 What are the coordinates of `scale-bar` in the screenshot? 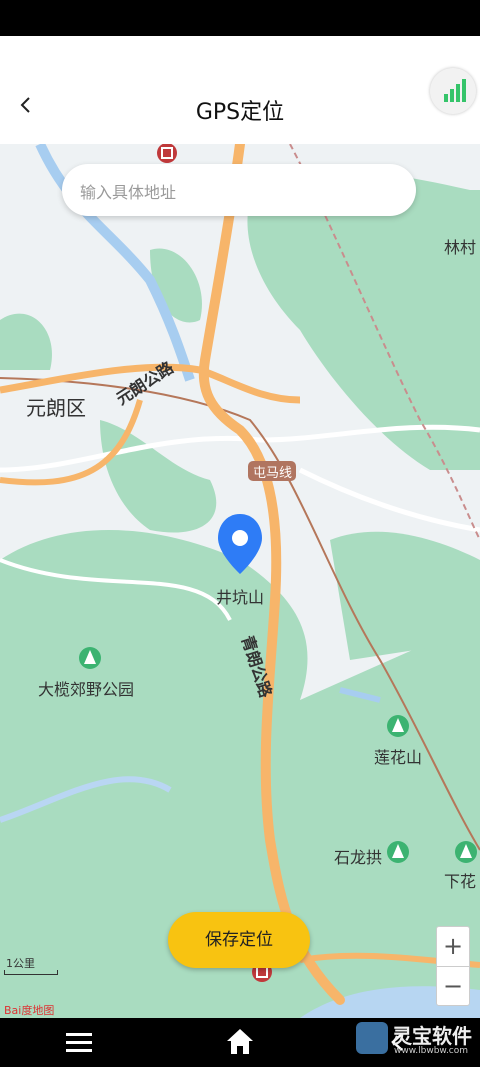 It's located at (31, 972).